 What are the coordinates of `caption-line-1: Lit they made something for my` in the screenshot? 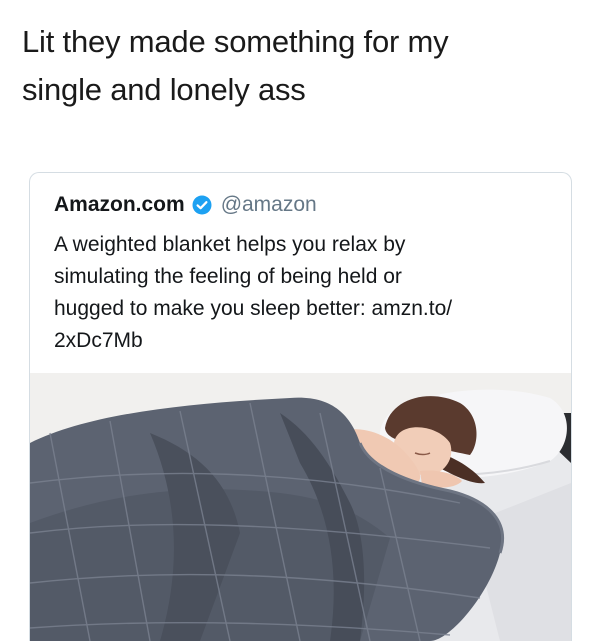 It's located at (235, 41).